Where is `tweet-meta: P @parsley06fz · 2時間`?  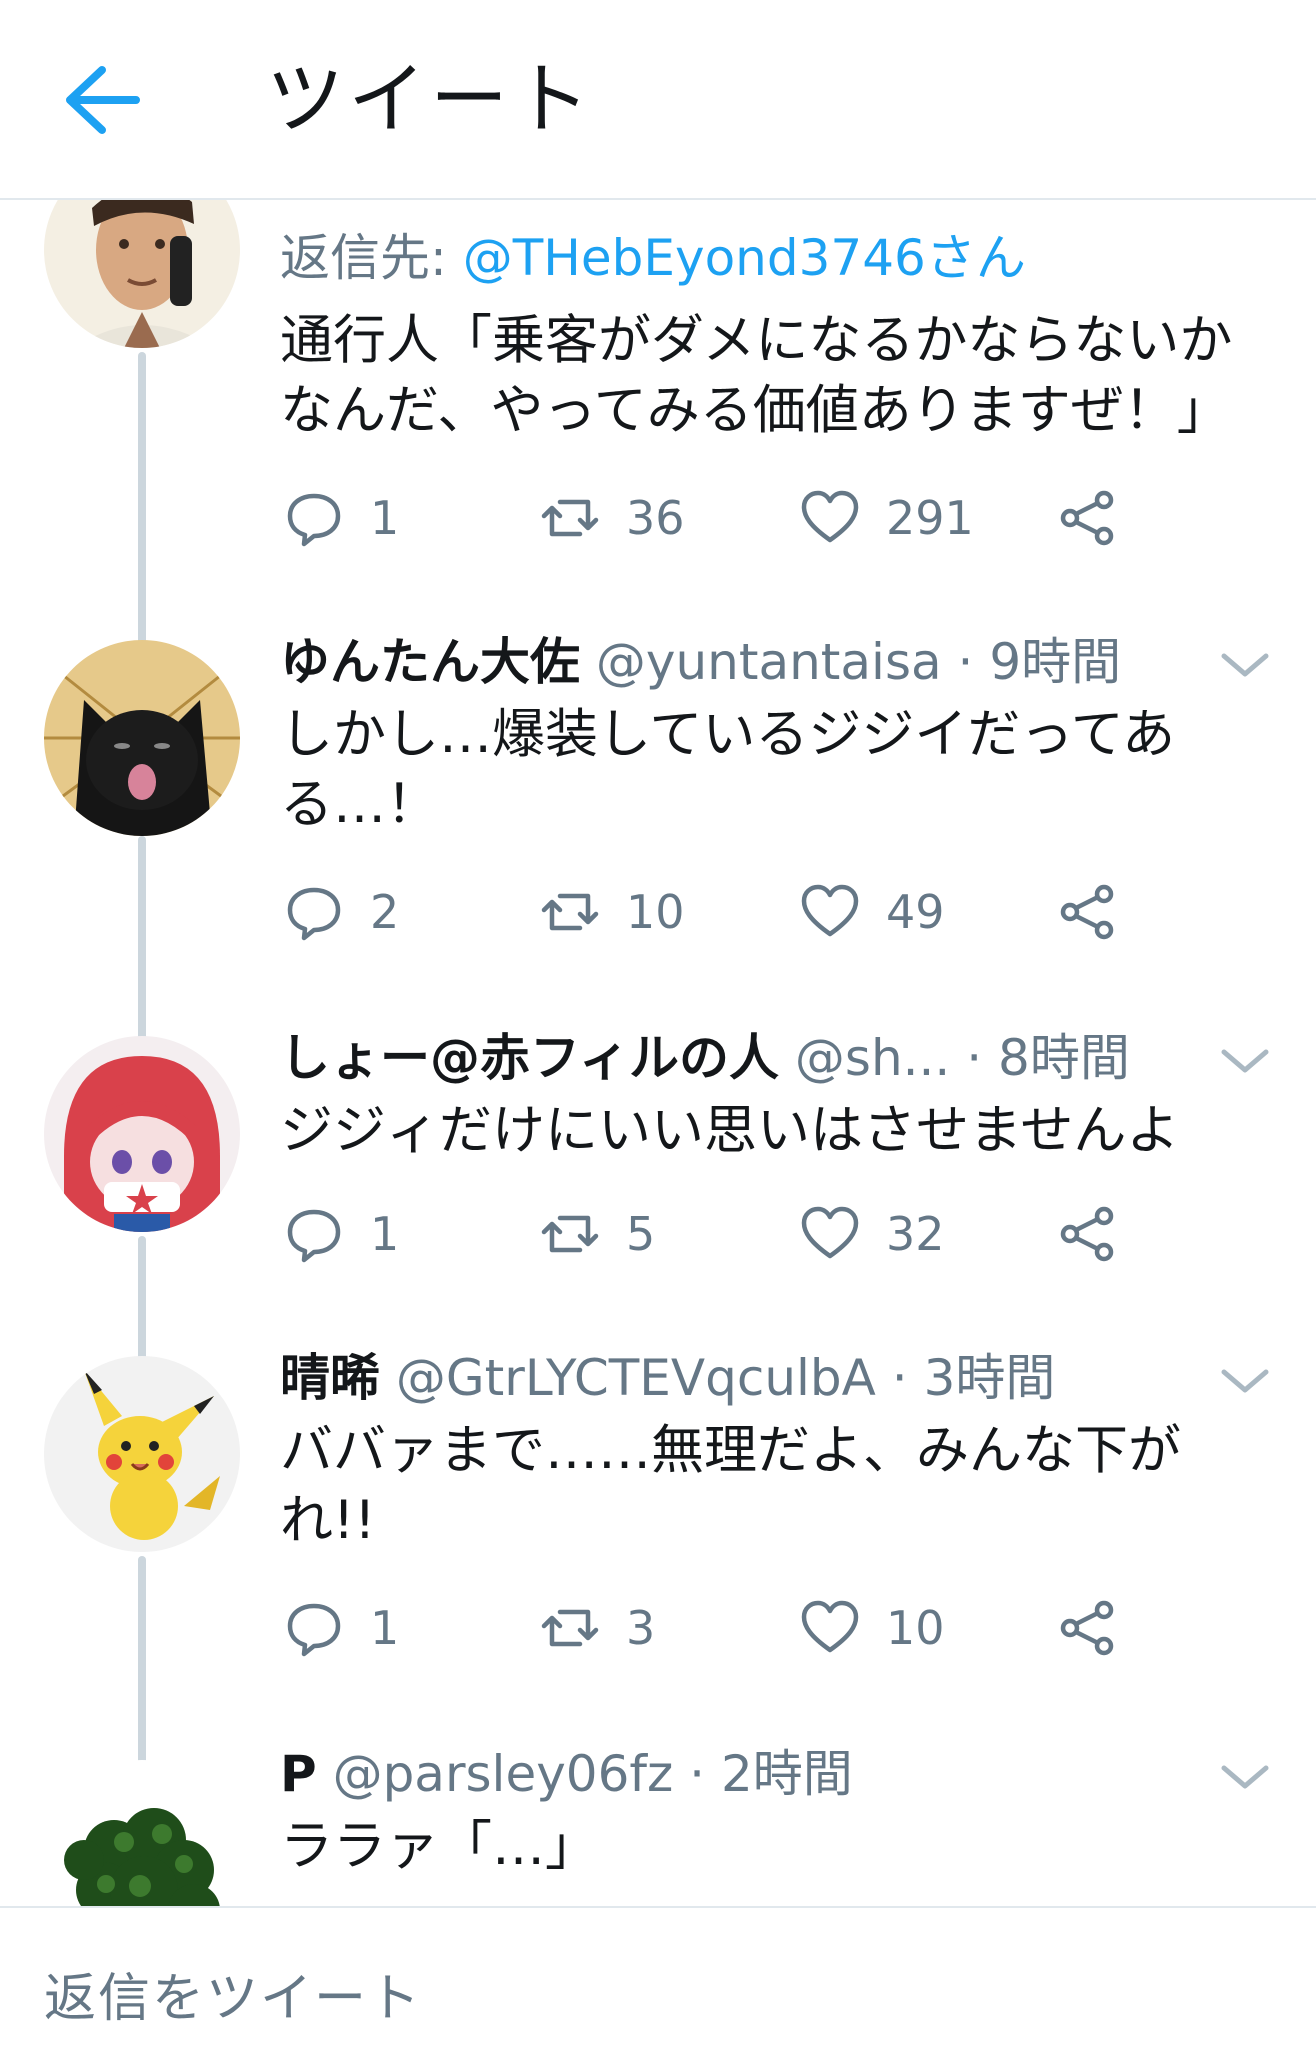
tweet-meta: P @parsley06fz · 2時間 is located at coordinates (566, 1774).